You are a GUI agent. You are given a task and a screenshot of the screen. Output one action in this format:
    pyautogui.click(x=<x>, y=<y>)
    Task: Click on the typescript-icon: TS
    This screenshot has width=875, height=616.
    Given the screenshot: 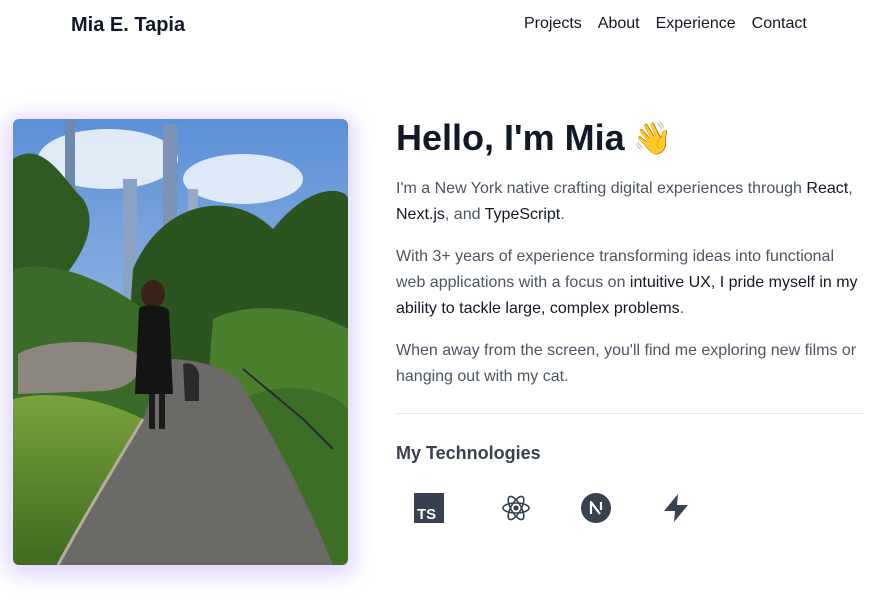 What is the action you would take?
    pyautogui.click(x=436, y=508)
    